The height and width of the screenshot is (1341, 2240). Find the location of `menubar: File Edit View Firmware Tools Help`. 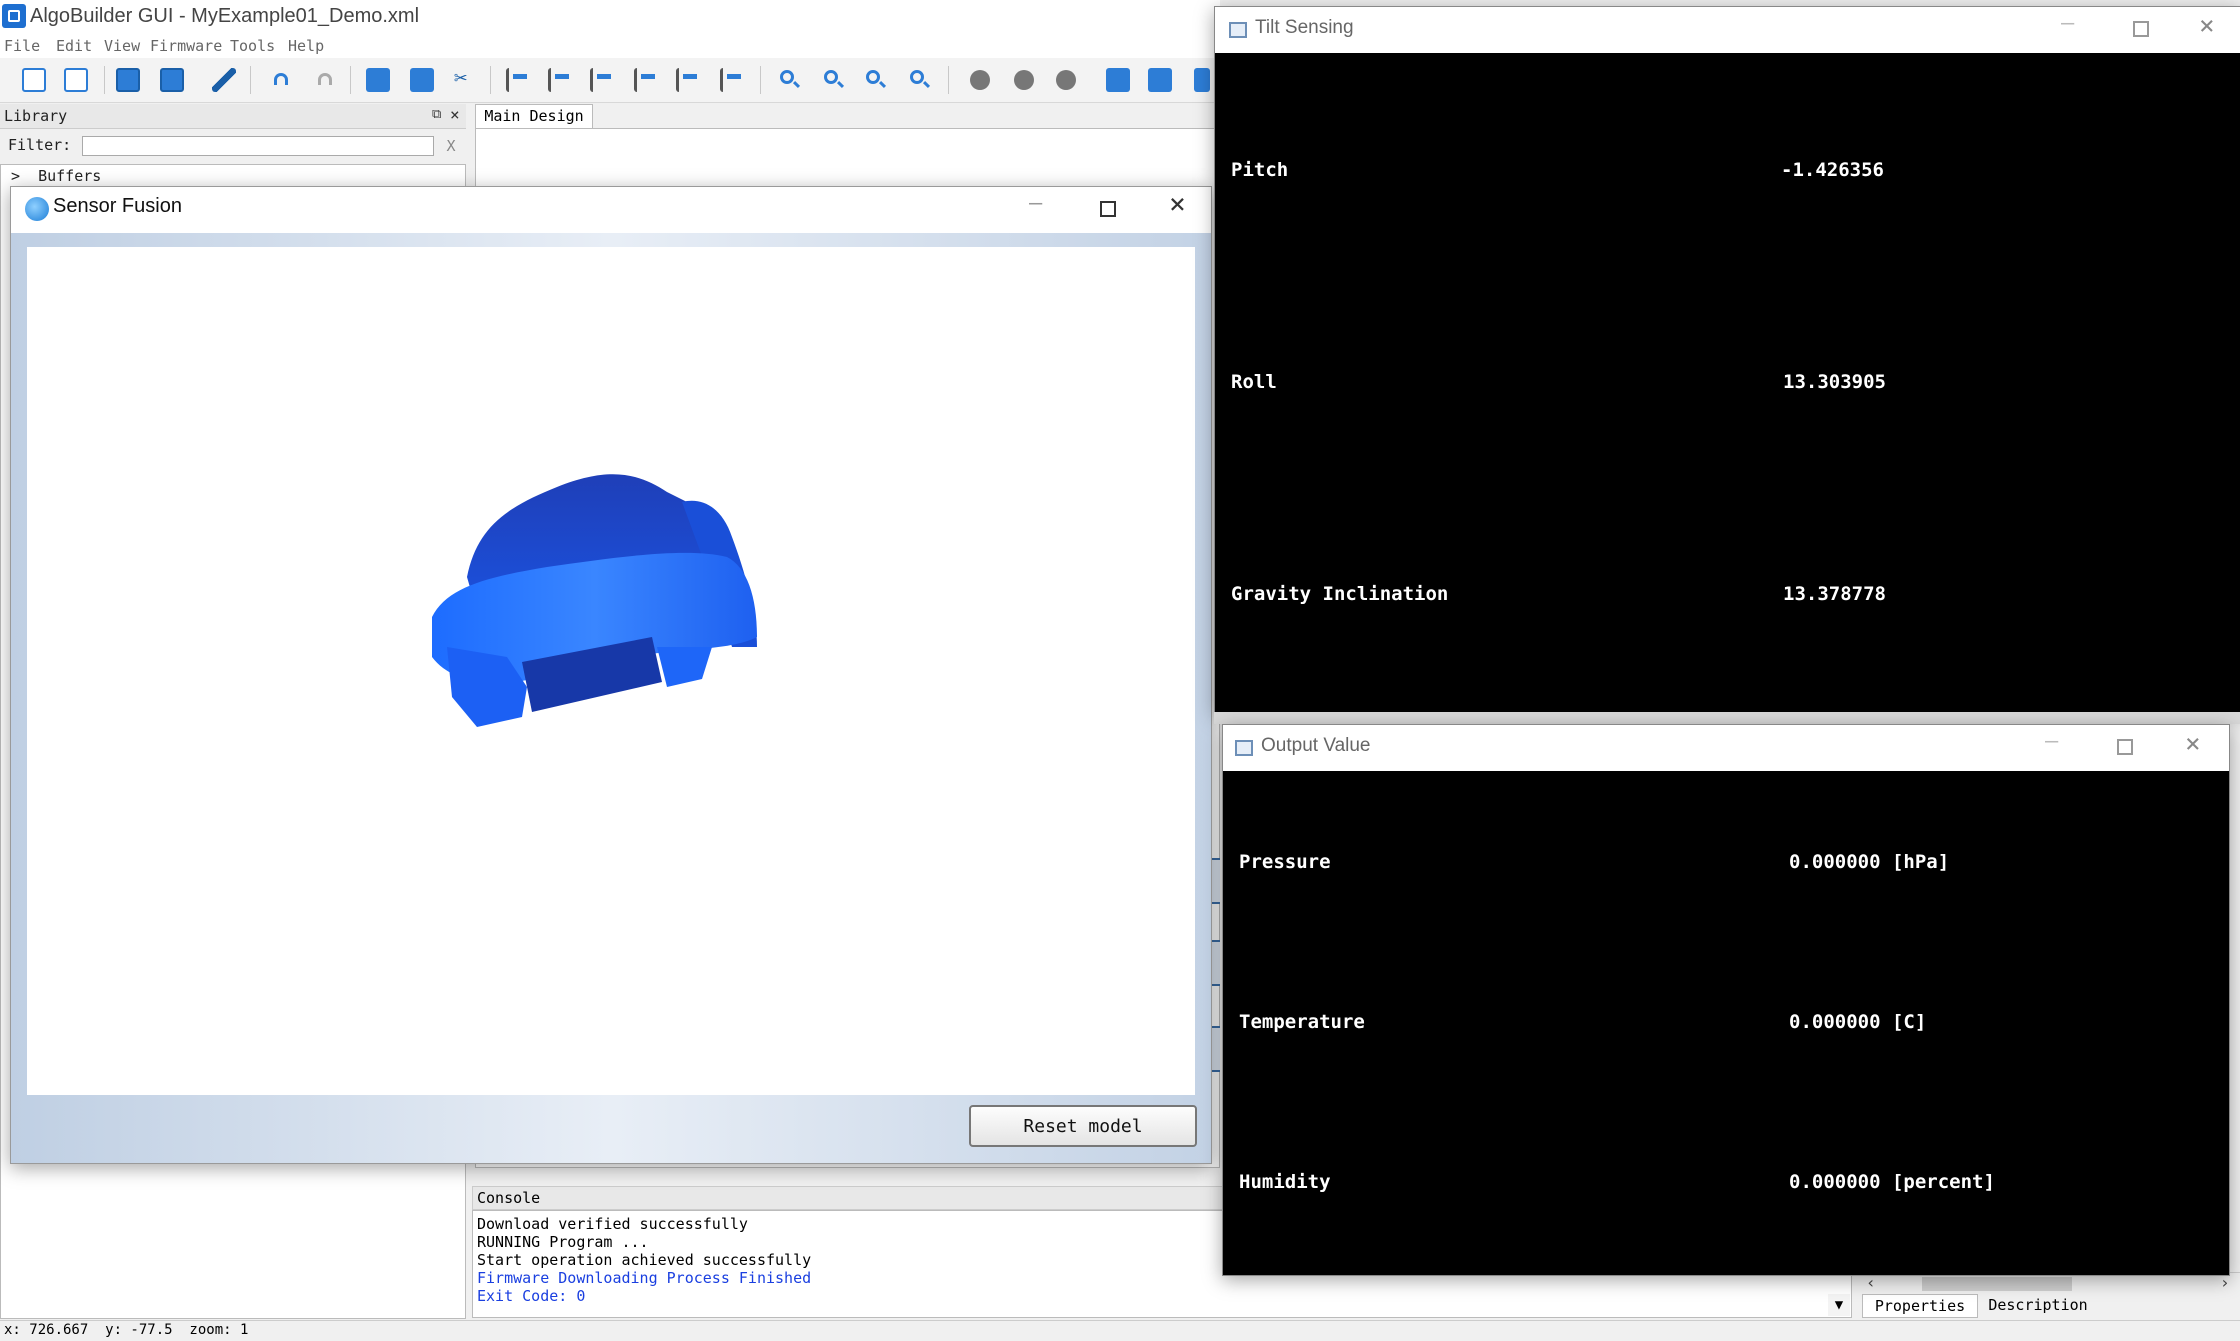

menubar: File Edit View Firmware Tools Help is located at coordinates (610, 46).